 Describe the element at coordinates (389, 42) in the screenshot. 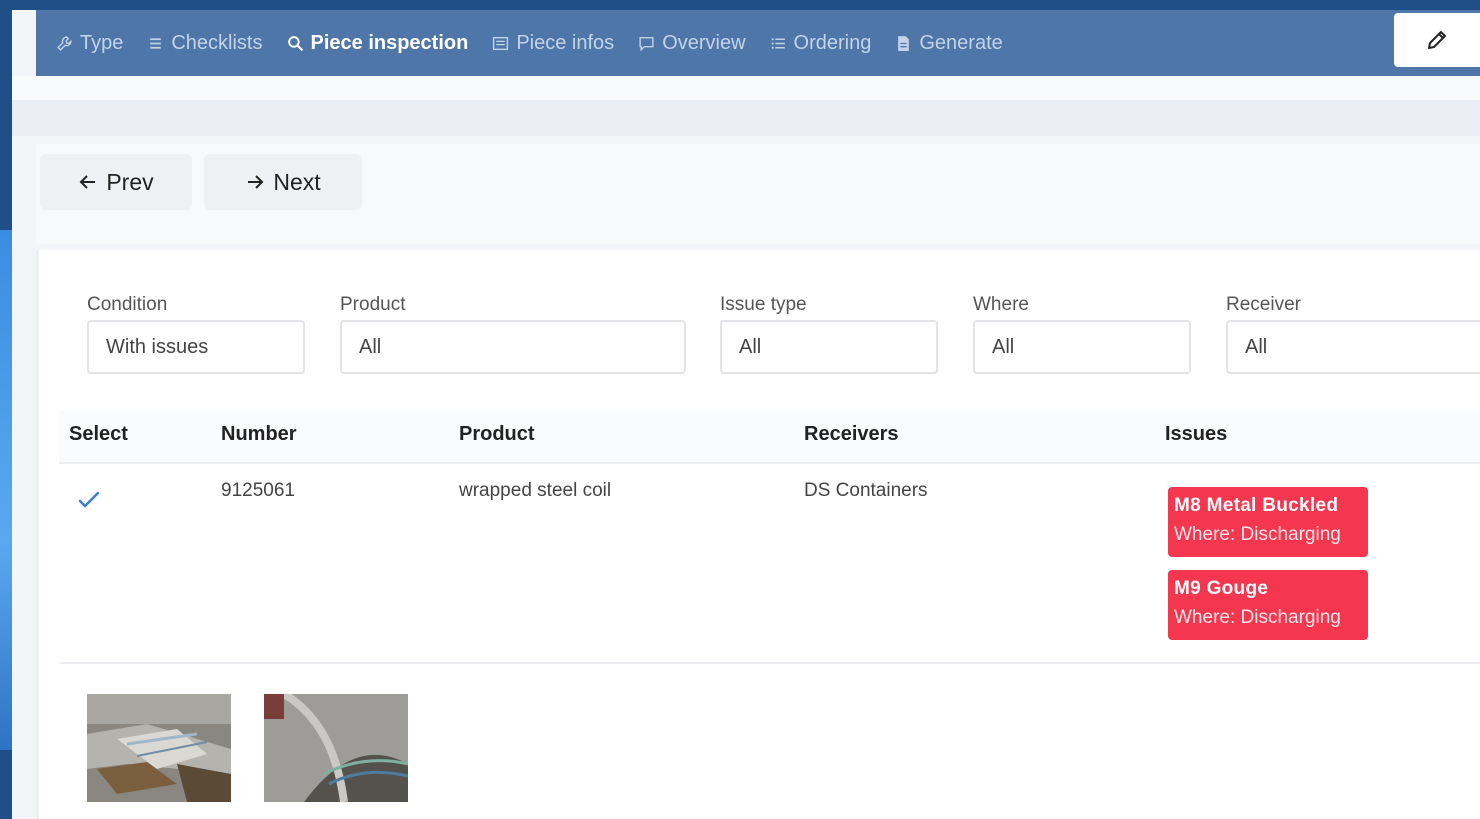

I see `nav-tab-label: Piece inspection` at that location.